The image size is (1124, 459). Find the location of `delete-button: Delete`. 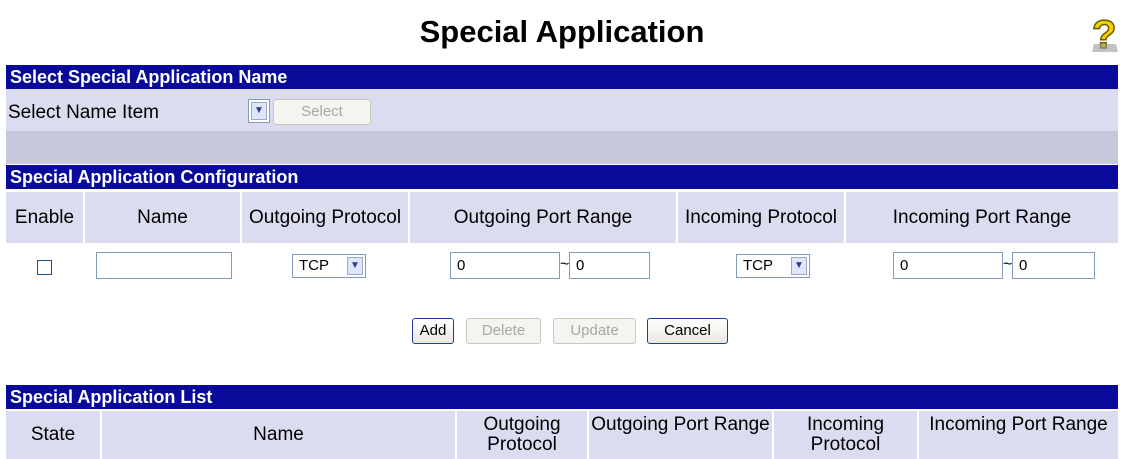

delete-button: Delete is located at coordinates (503, 331).